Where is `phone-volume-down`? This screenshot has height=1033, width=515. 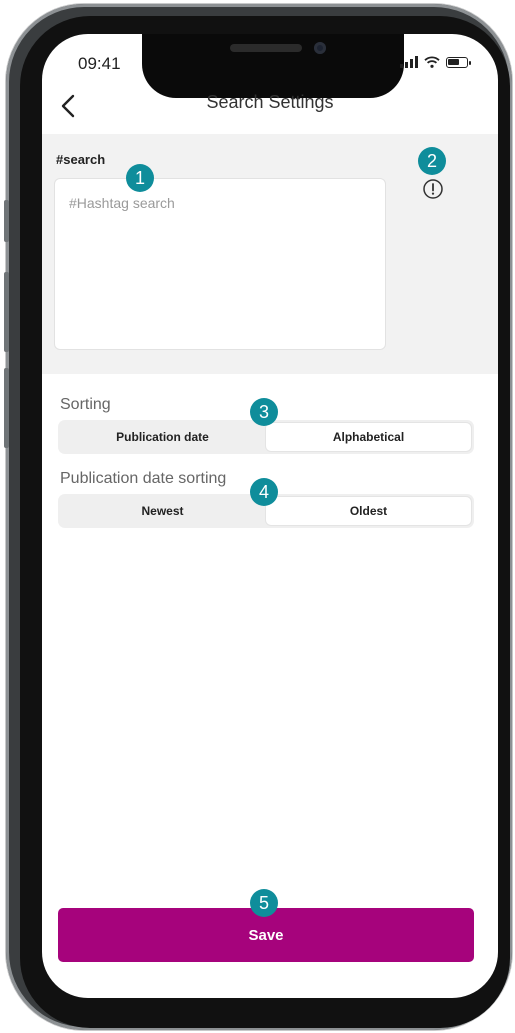 phone-volume-down is located at coordinates (6, 408).